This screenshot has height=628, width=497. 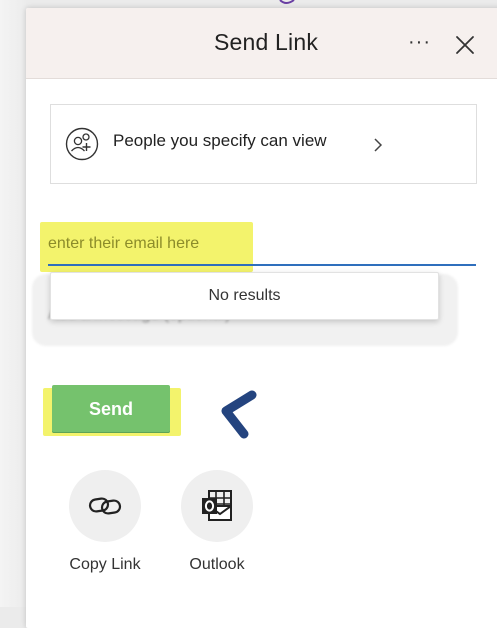 I want to click on no-results-text: No results, so click(x=244, y=295).